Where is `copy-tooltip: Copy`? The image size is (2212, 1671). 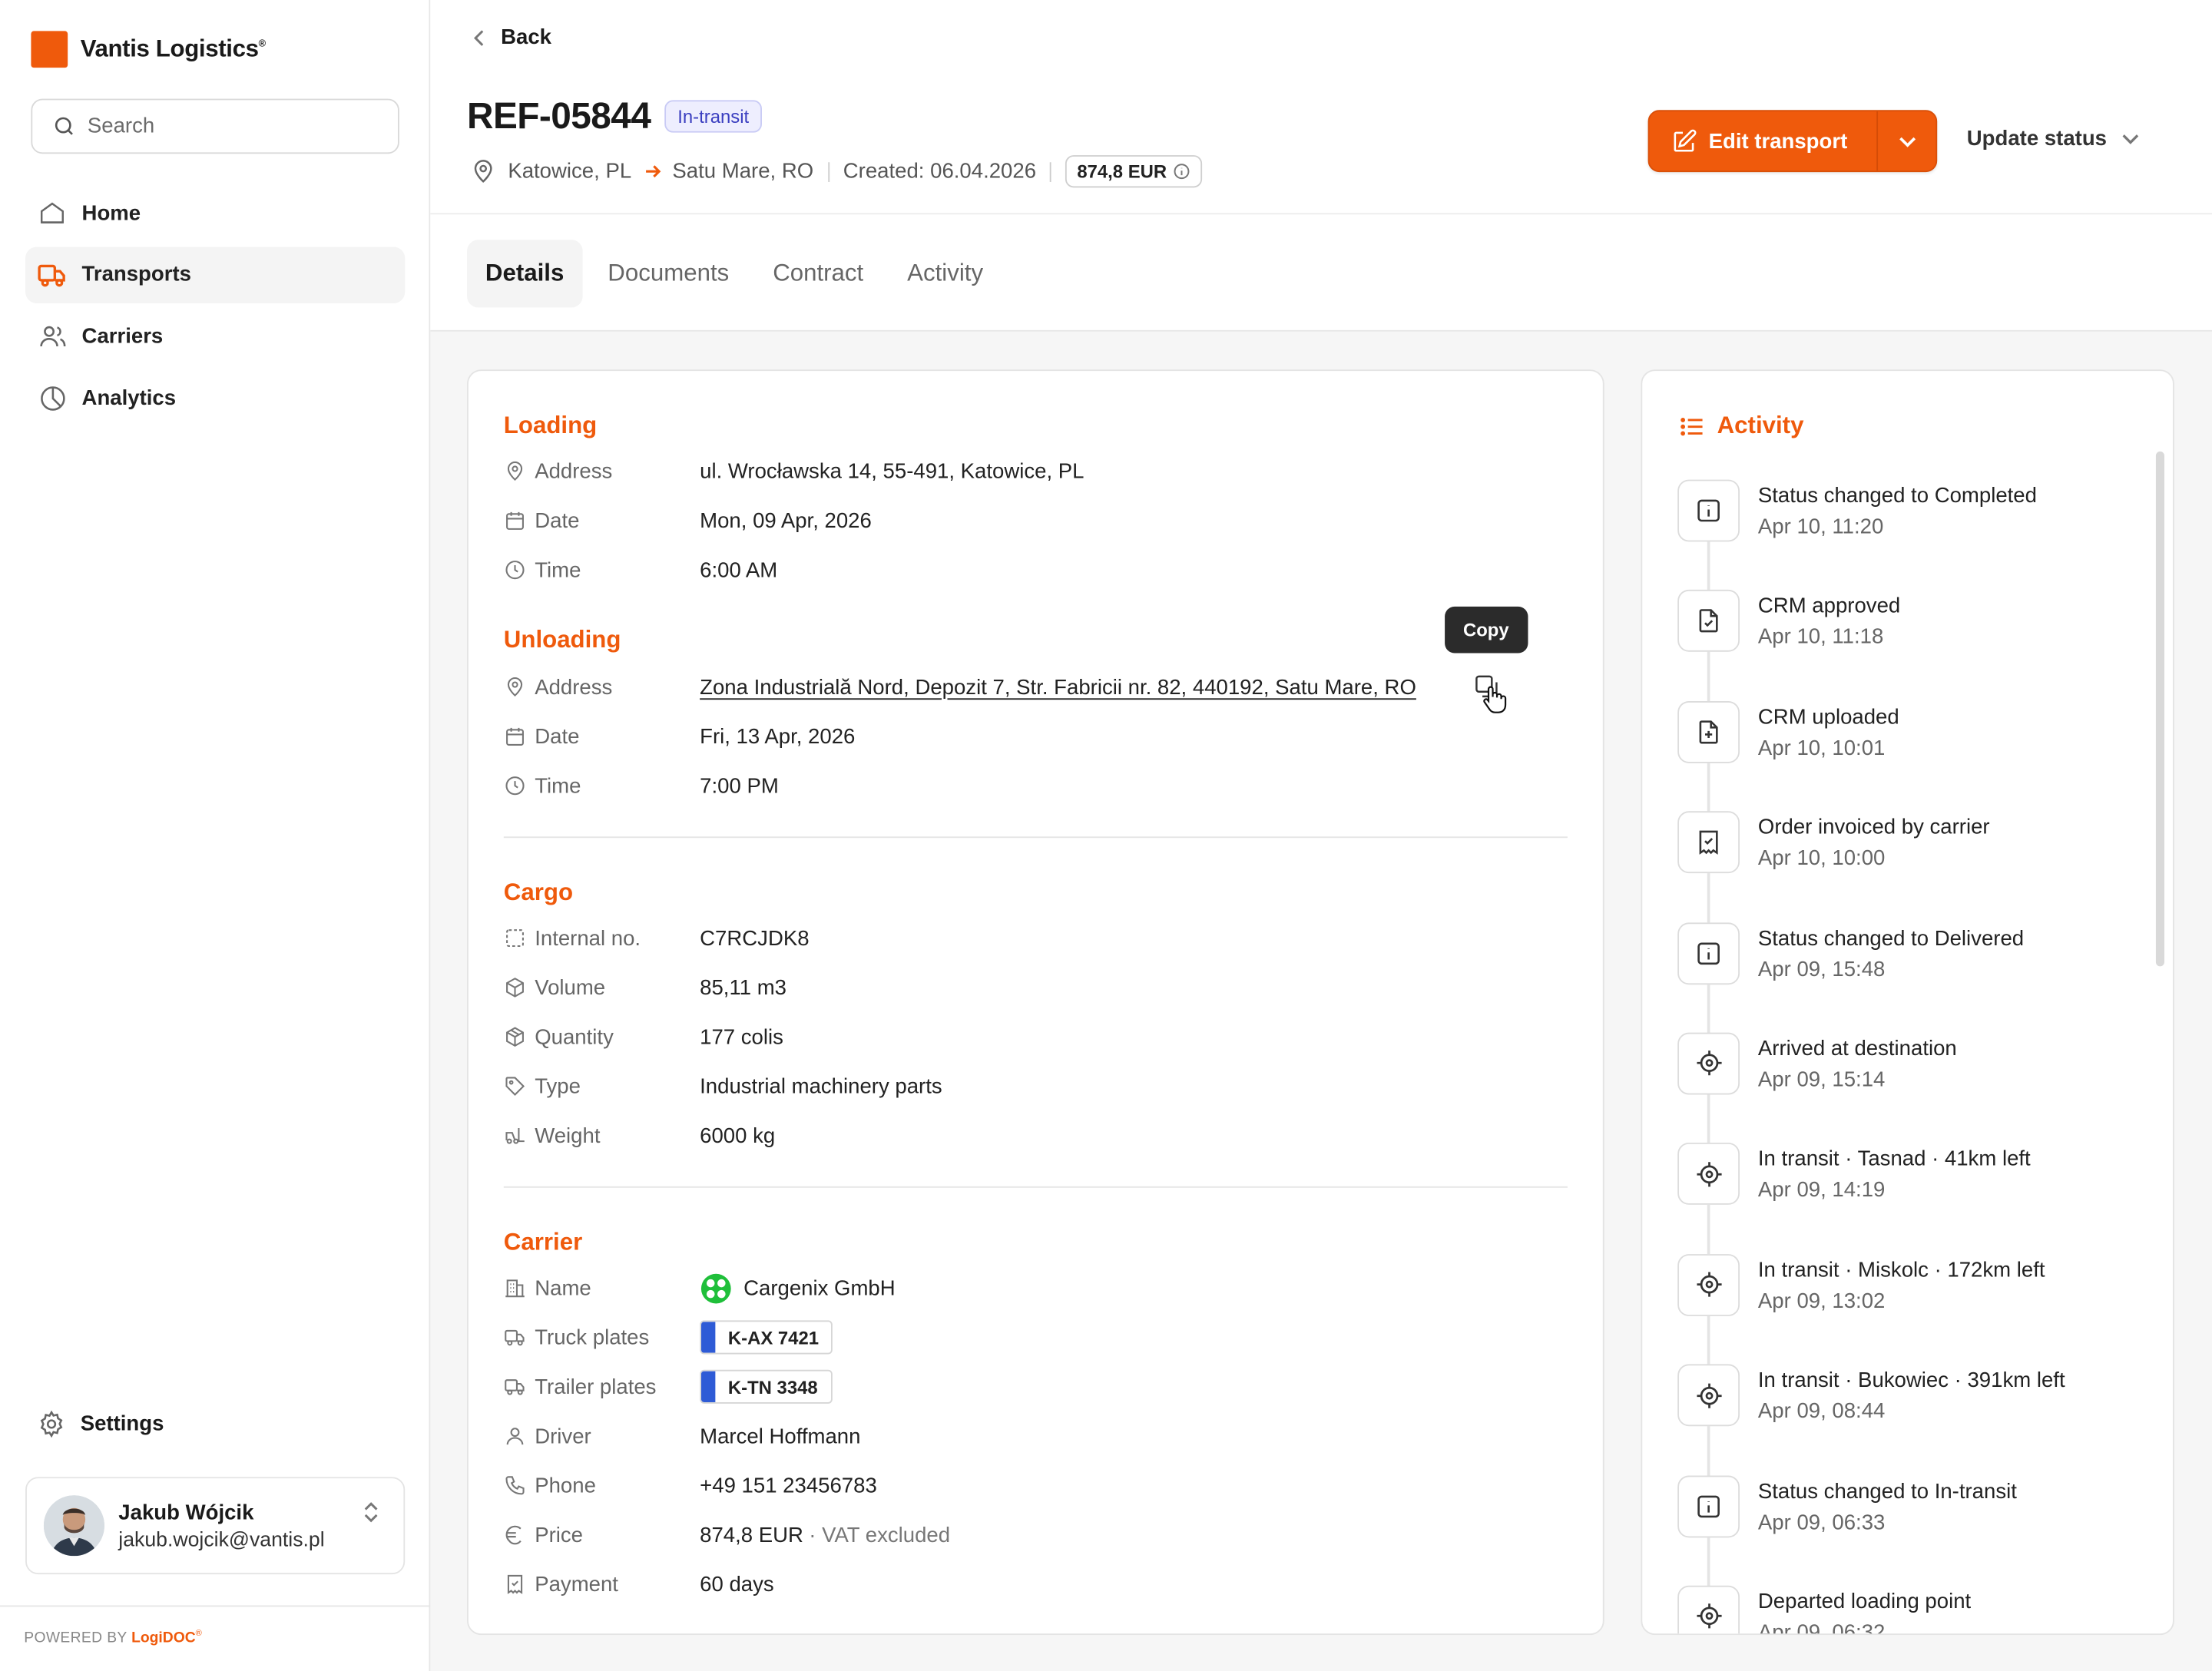 copy-tooltip: Copy is located at coordinates (1486, 630).